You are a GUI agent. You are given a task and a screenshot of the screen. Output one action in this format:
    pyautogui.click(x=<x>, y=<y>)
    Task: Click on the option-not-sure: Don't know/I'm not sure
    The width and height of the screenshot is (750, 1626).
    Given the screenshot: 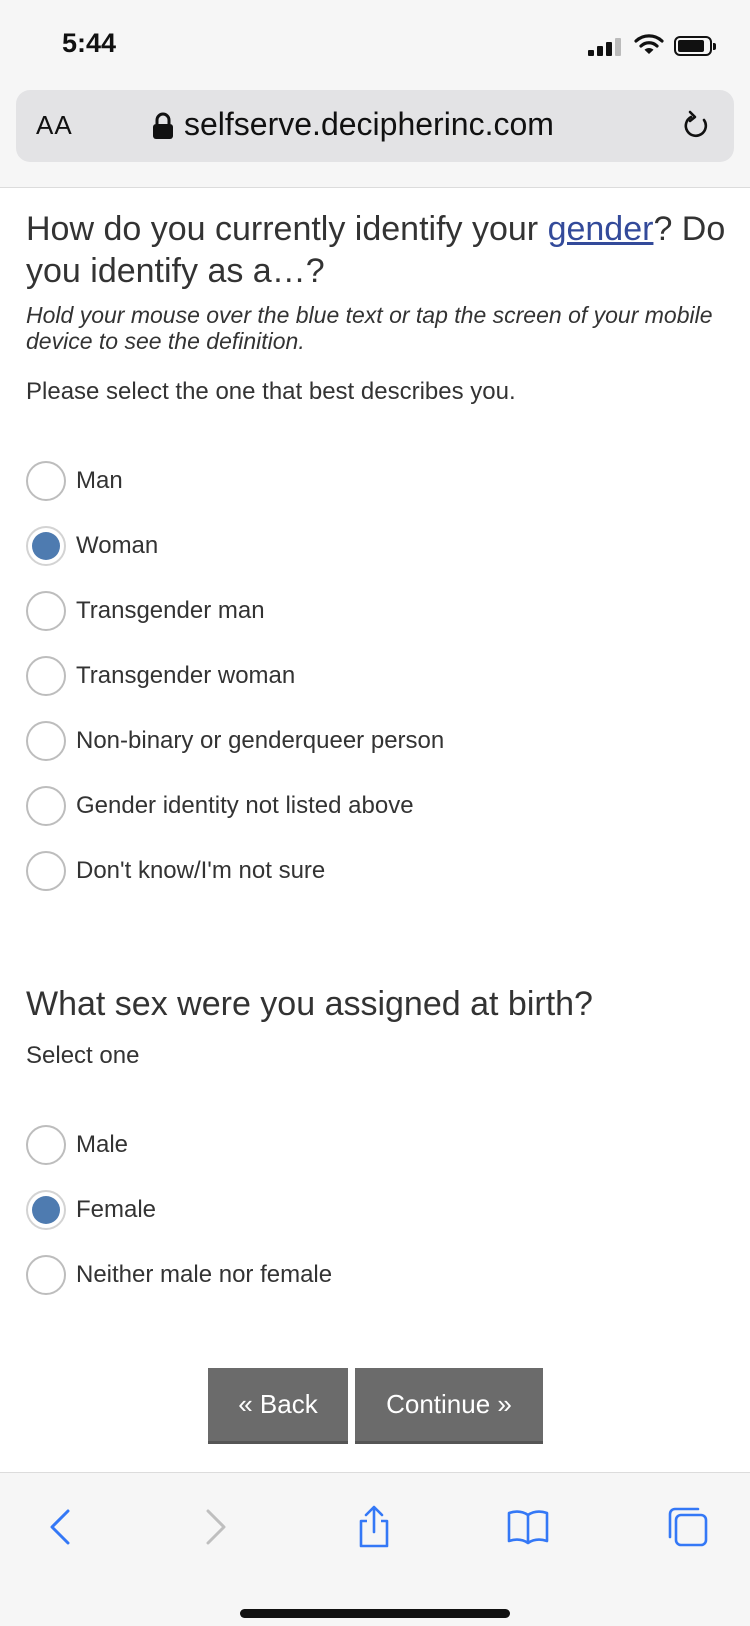 What is the action you would take?
    pyautogui.click(x=376, y=870)
    